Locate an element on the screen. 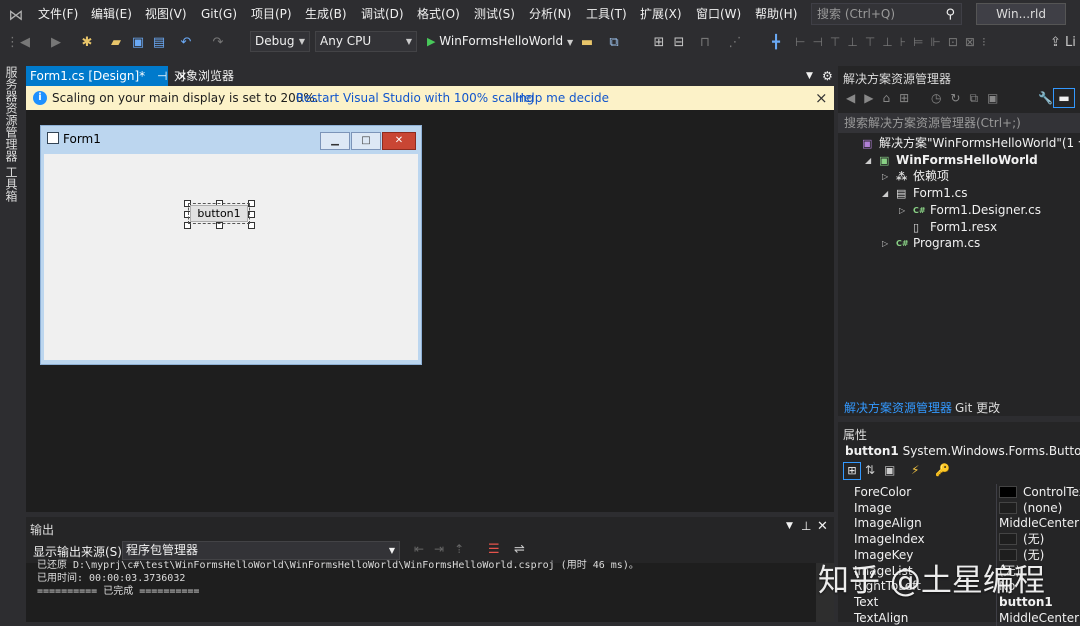  new-project-icon: ✱ is located at coordinates (87, 42).